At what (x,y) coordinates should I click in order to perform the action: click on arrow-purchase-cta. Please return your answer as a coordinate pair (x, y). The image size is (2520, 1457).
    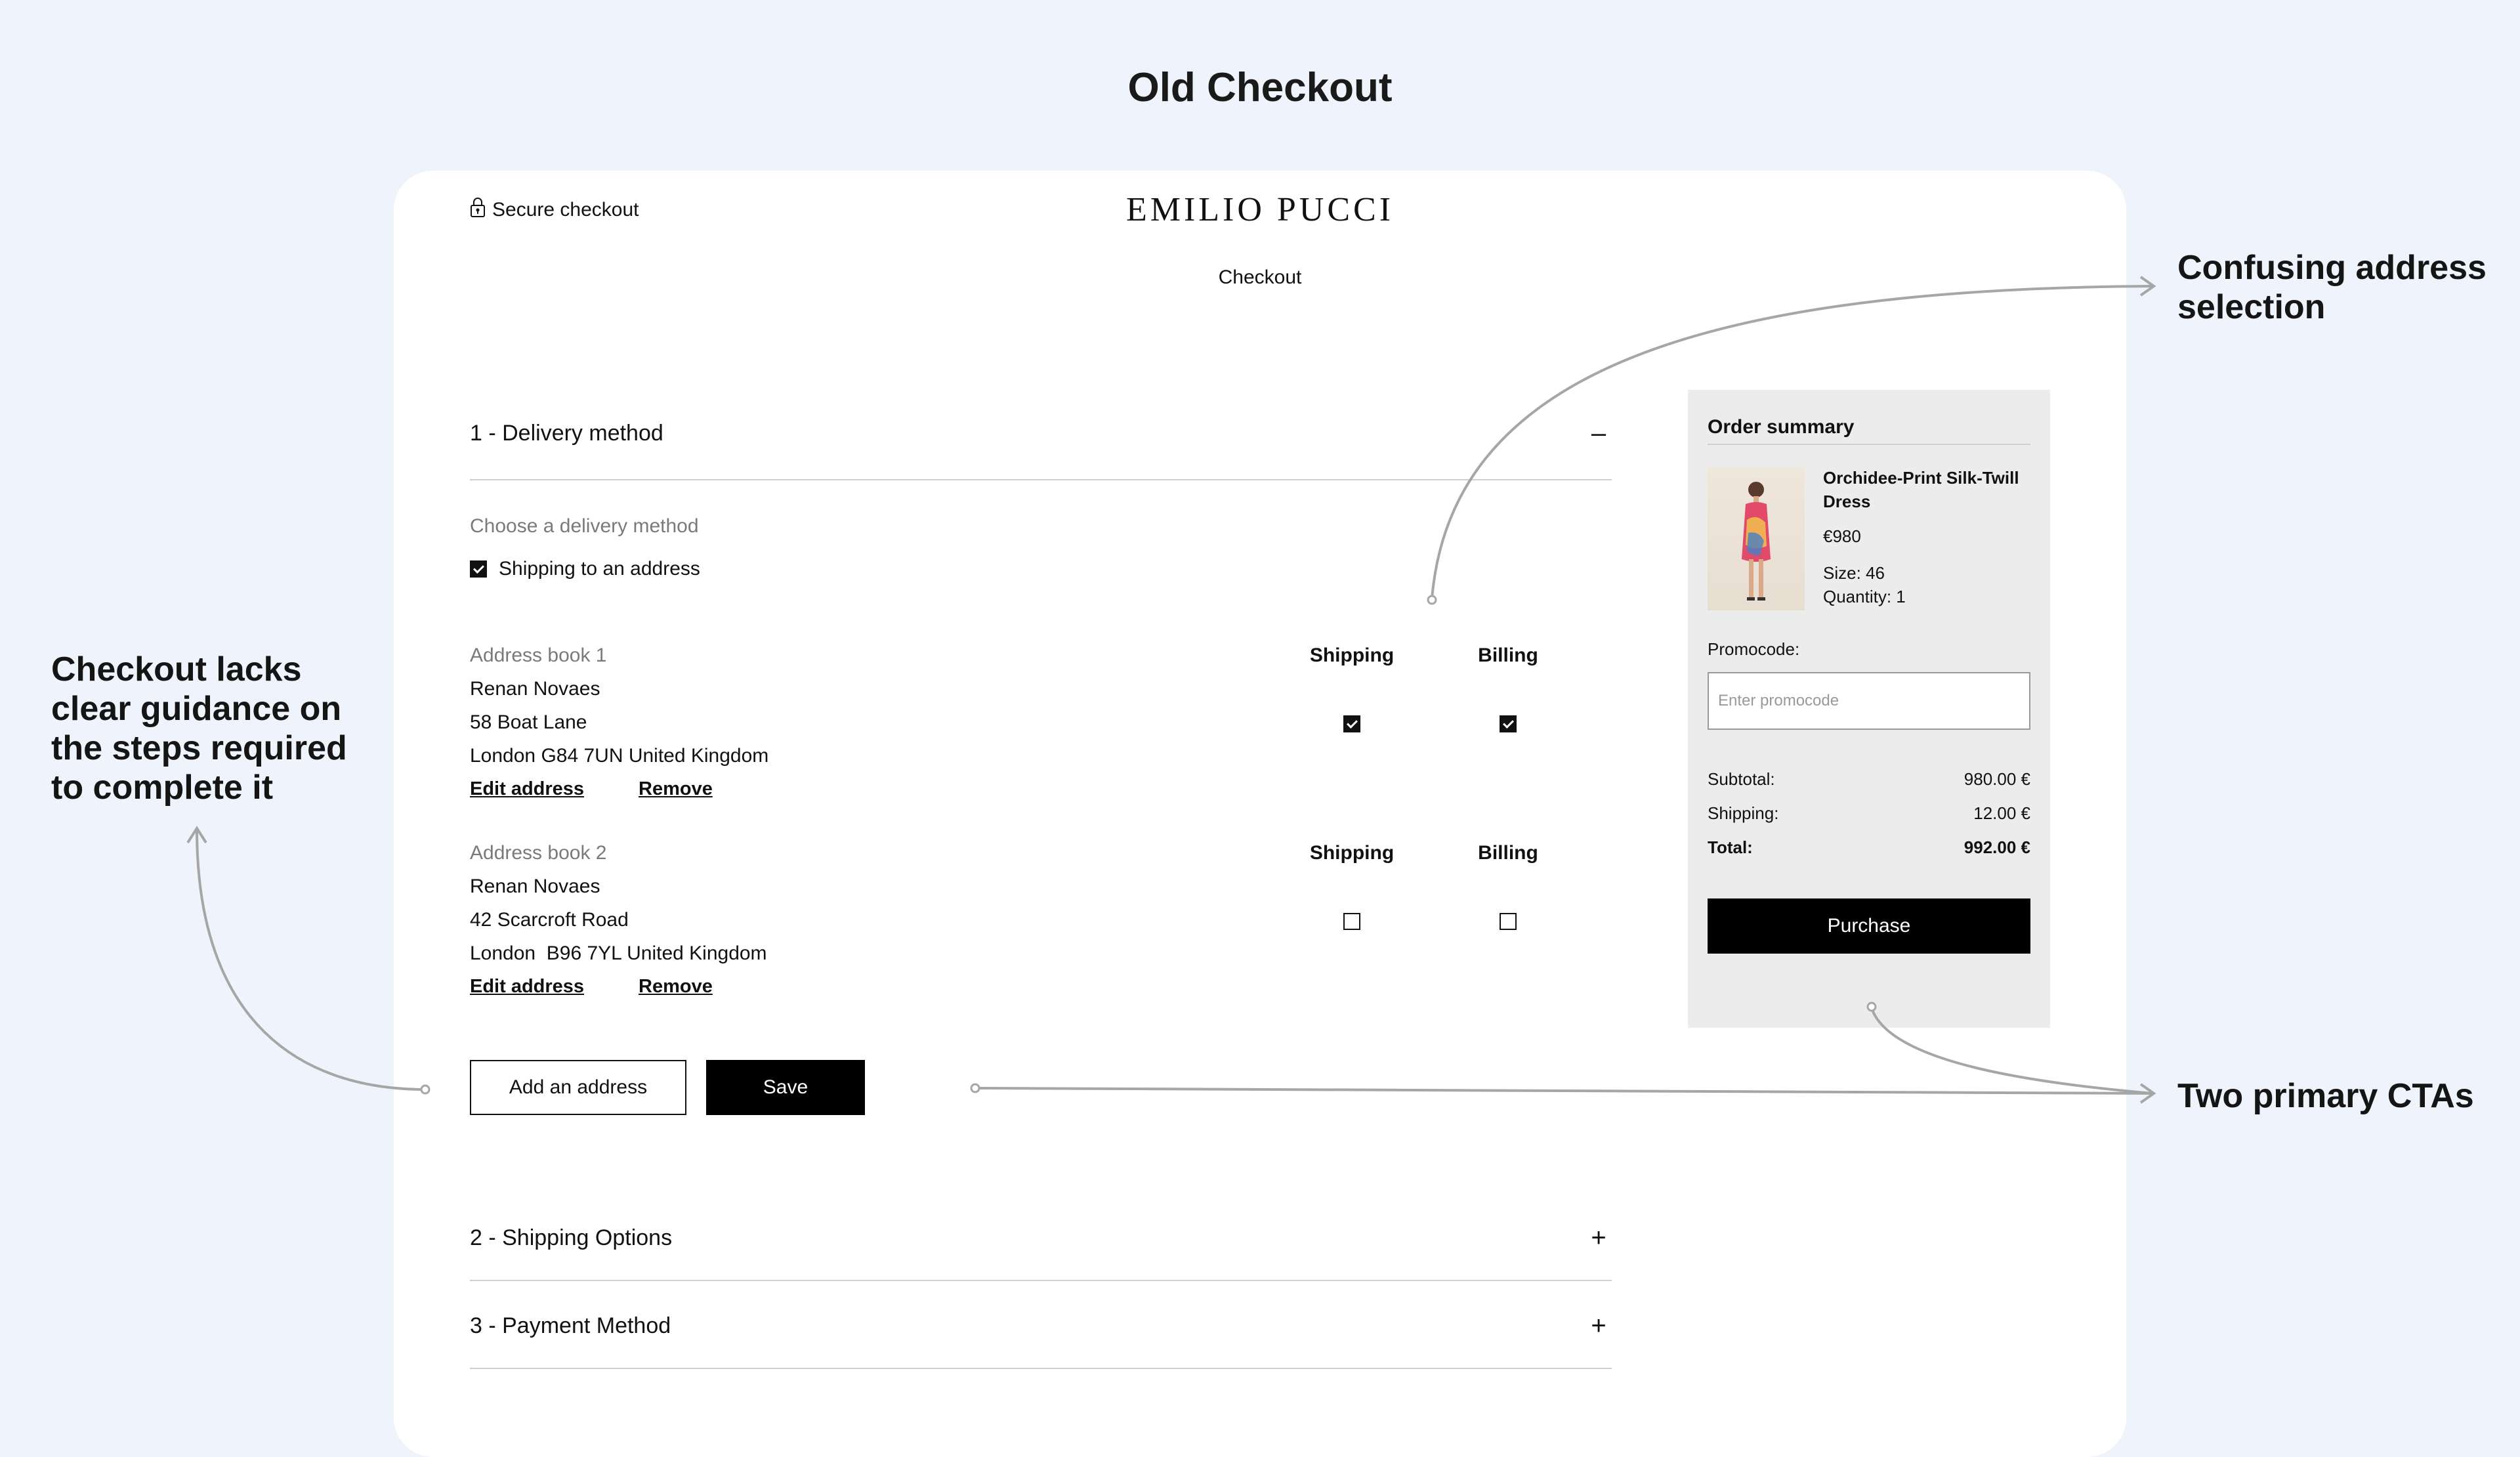
    Looking at the image, I should click on (2011, 1051).